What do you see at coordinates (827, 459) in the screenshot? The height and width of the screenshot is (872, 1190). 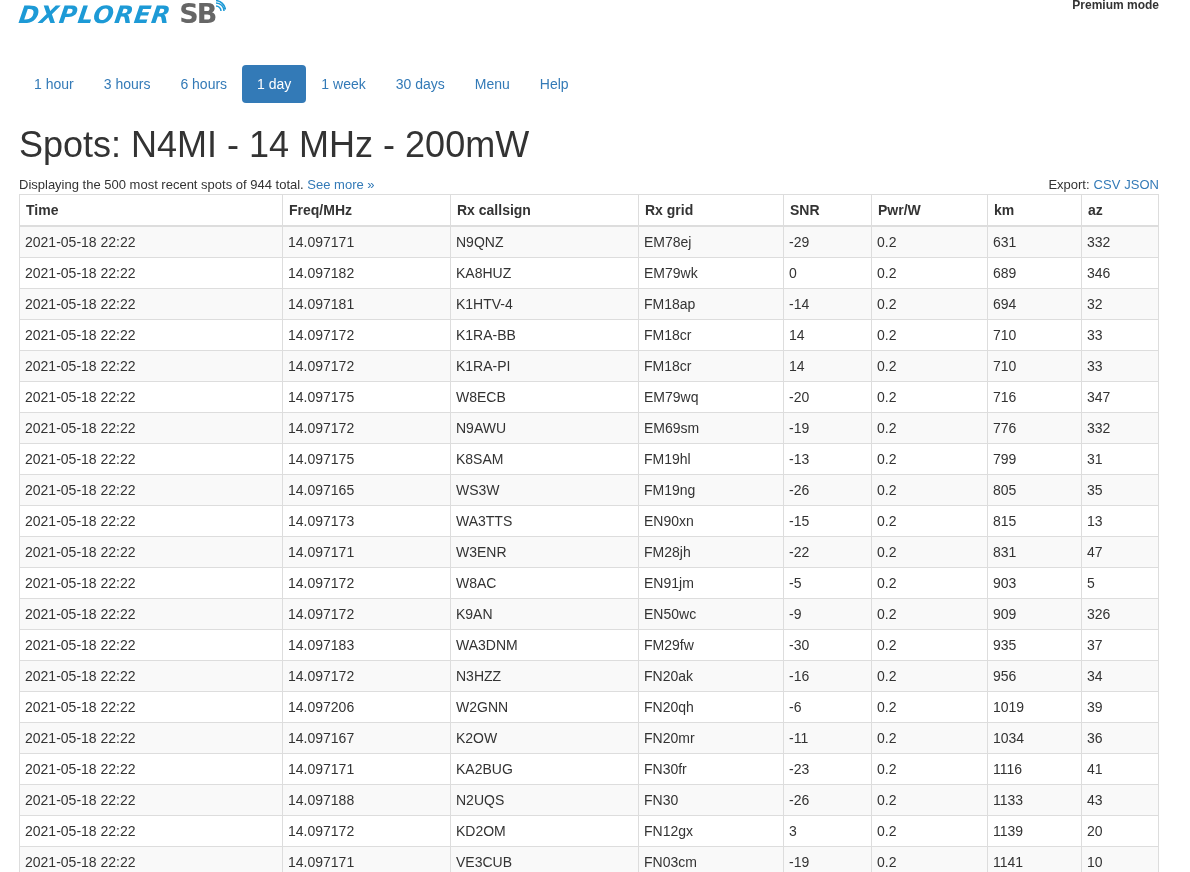 I see `table-cell: -13` at bounding box center [827, 459].